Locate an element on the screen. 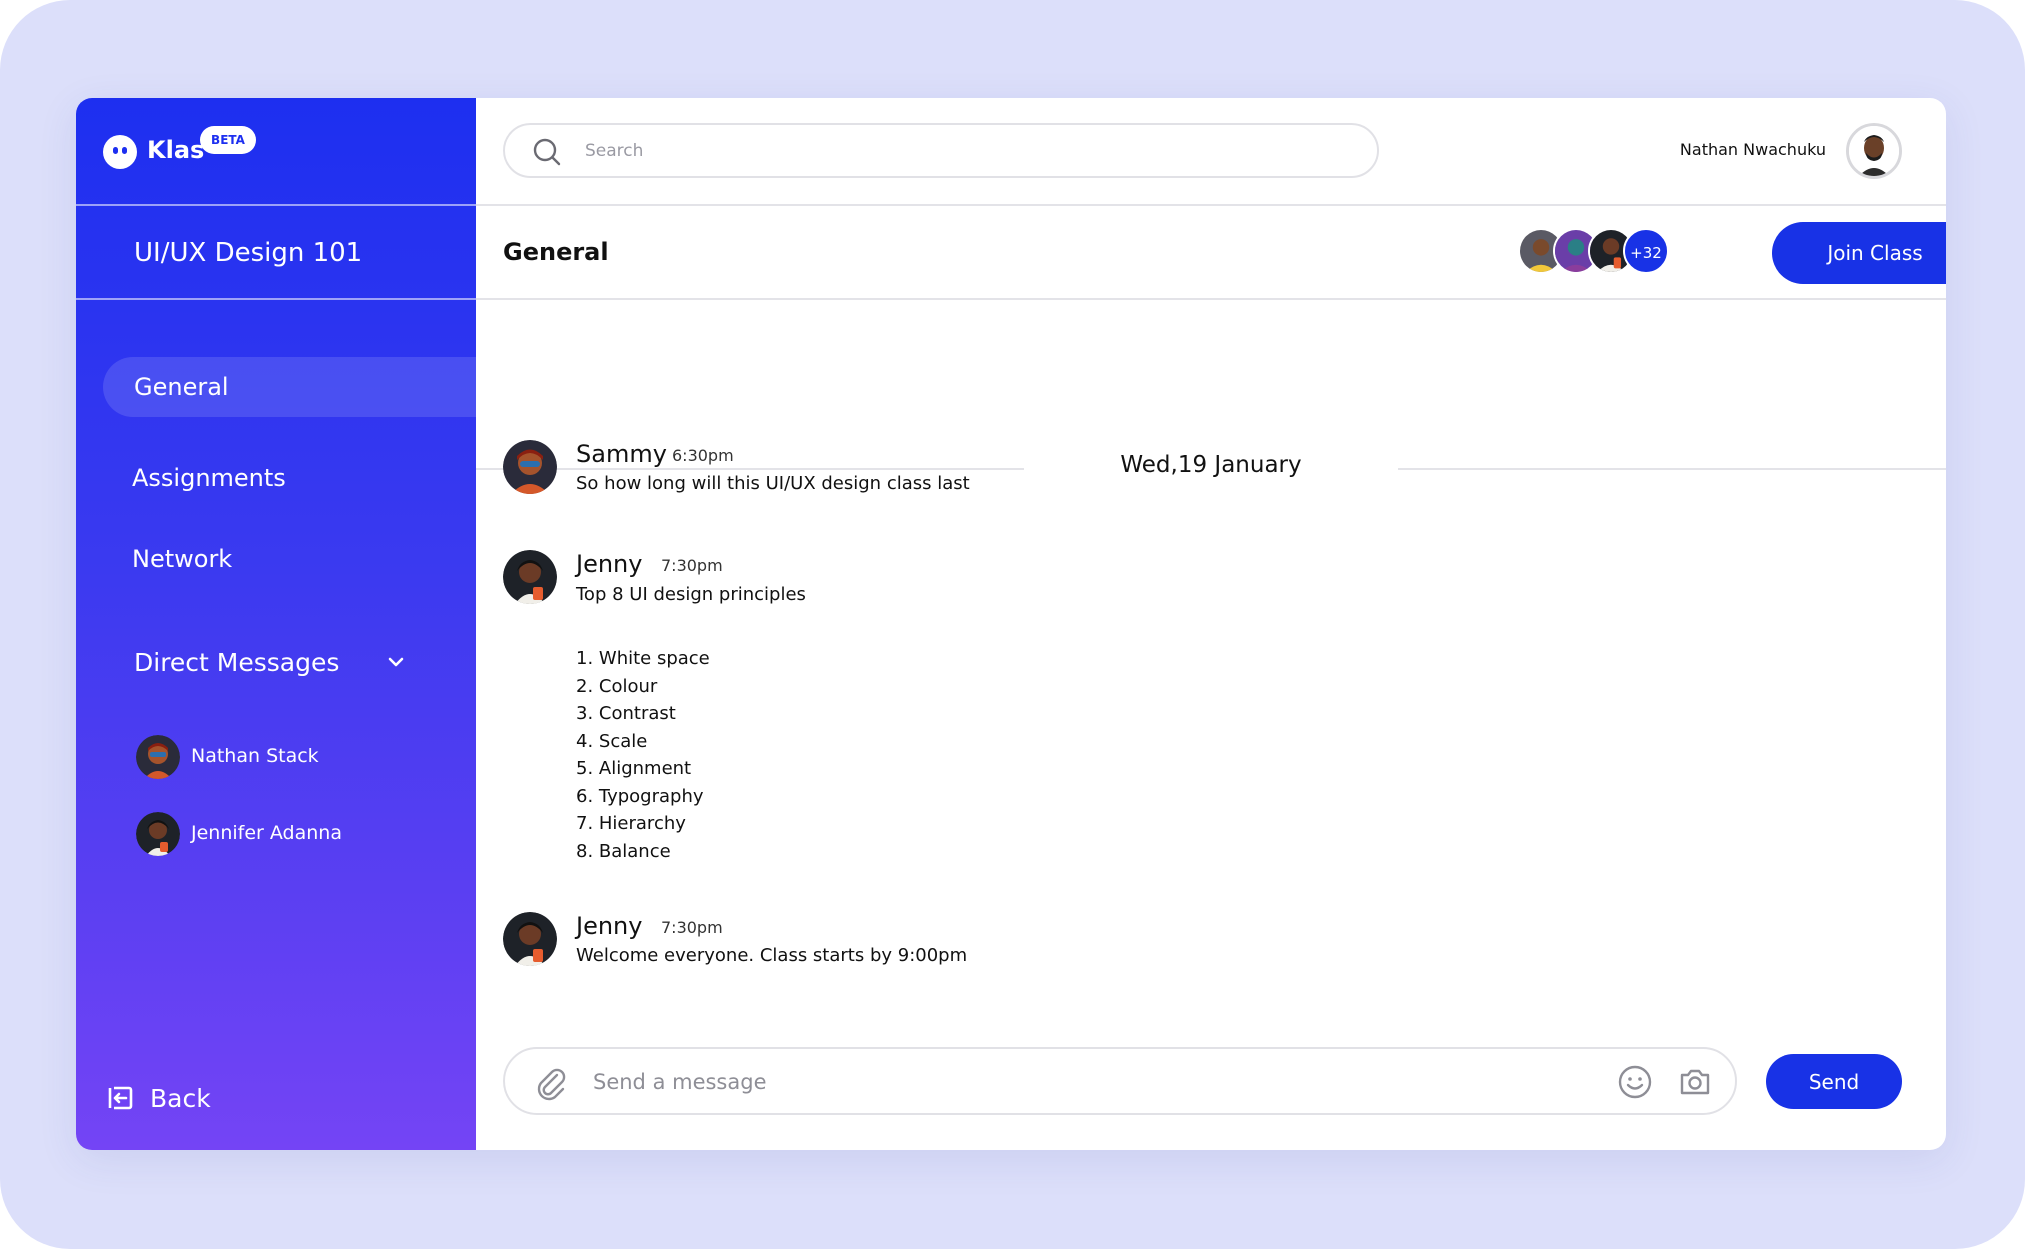  search-bar is located at coordinates (941, 150).